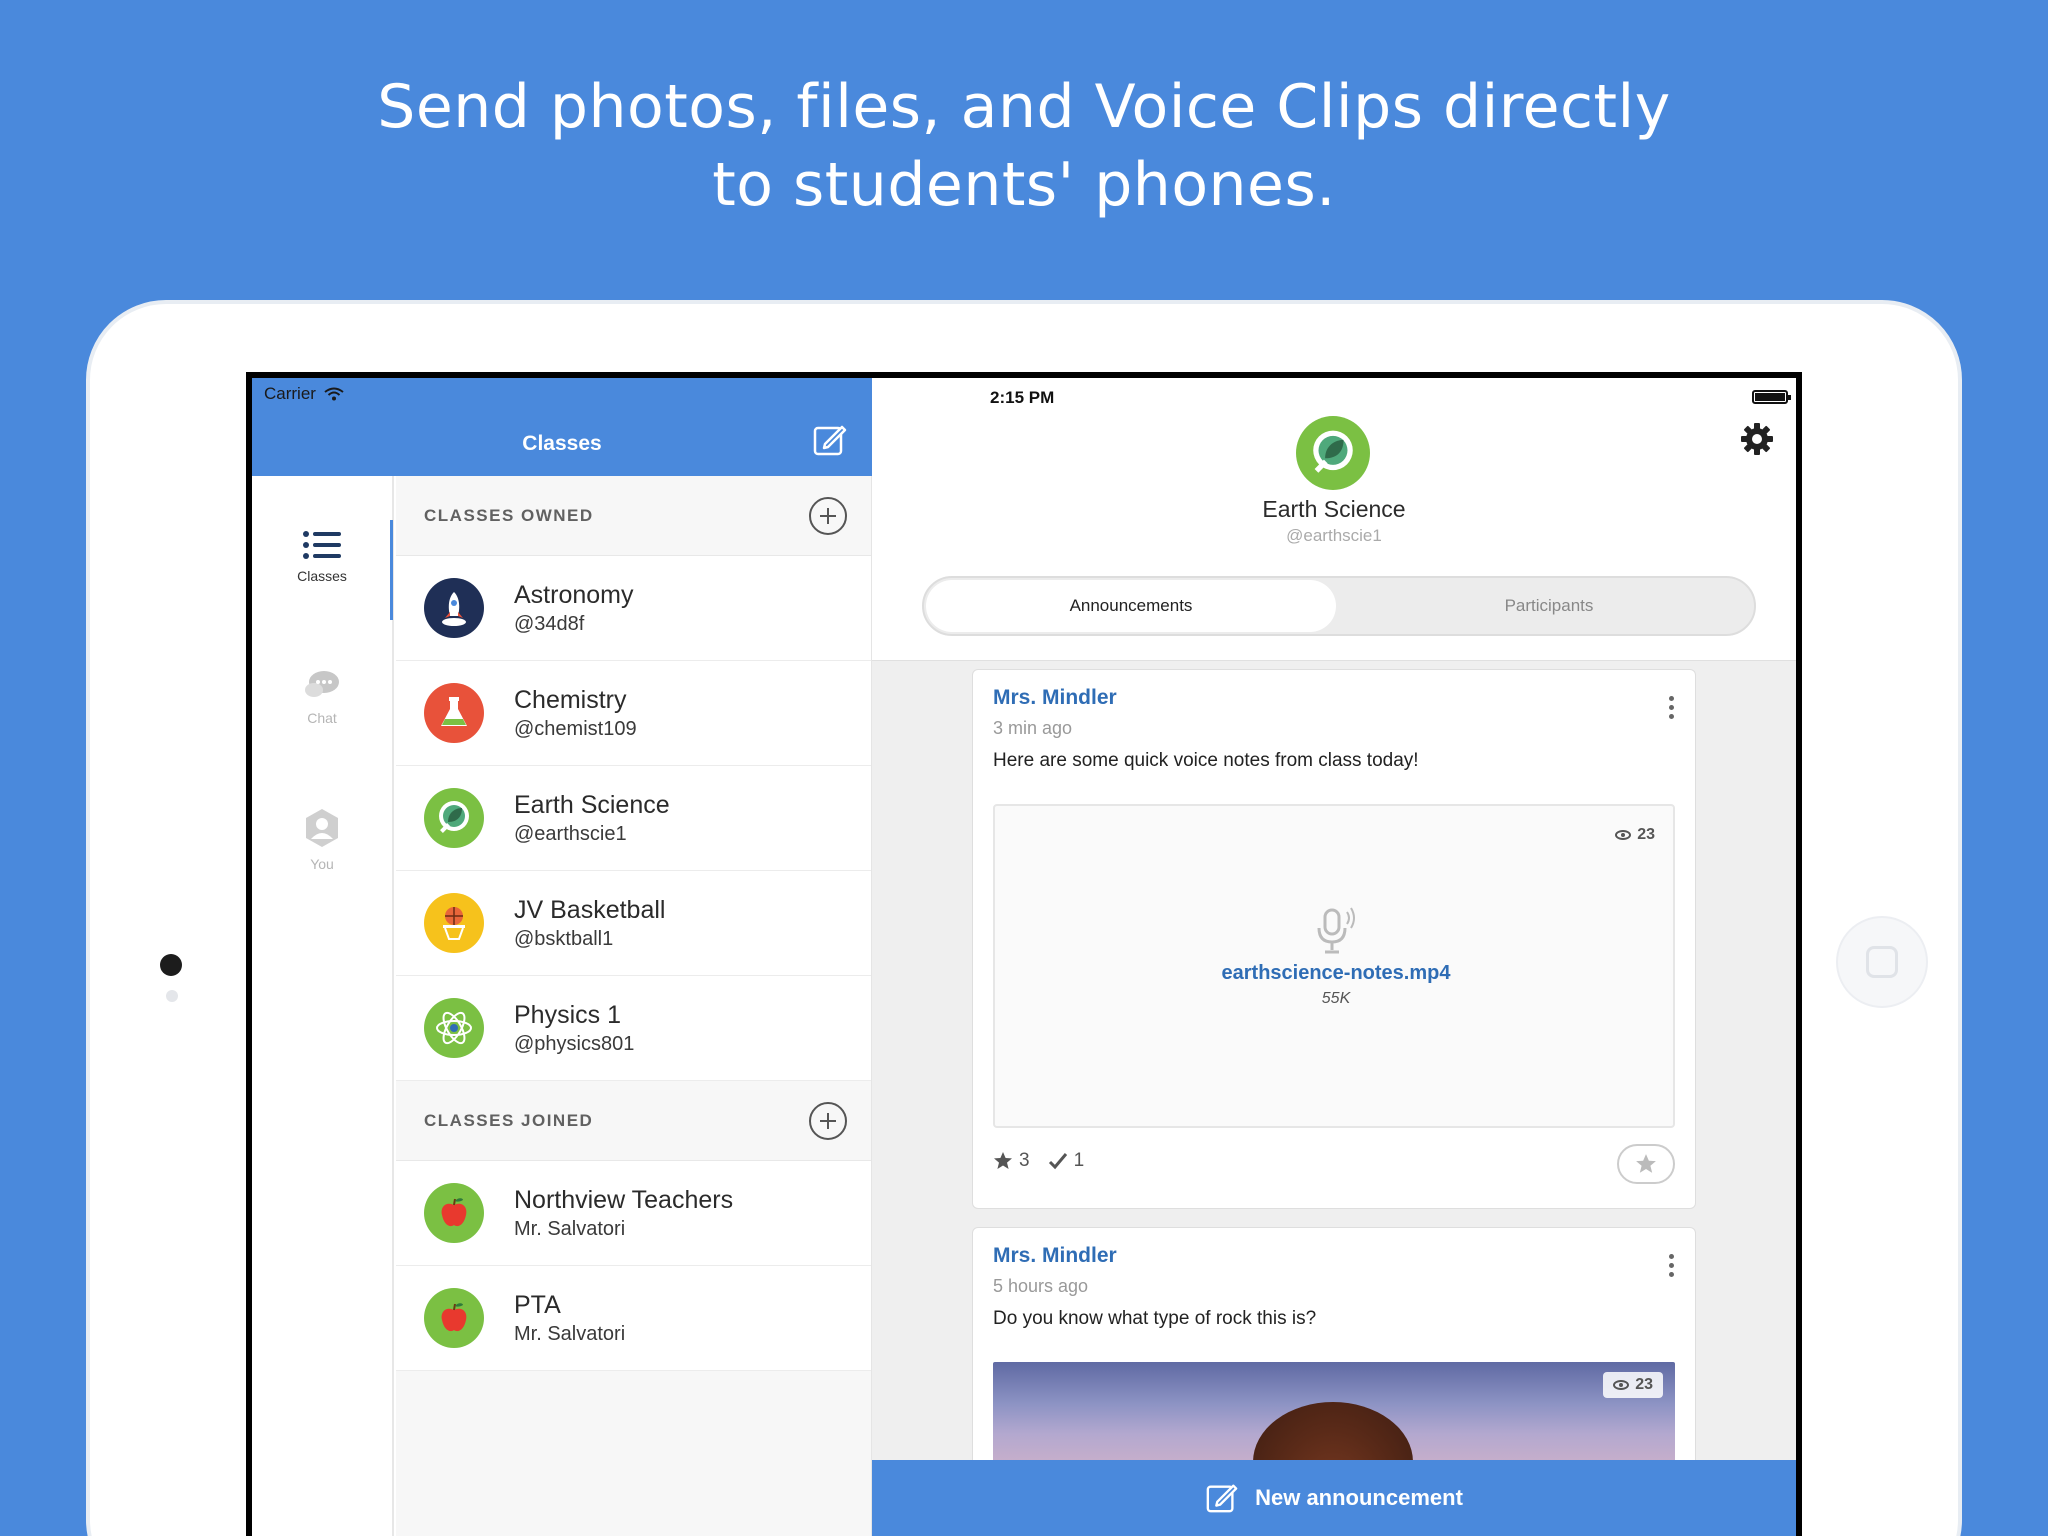 Image resolution: width=2048 pixels, height=1536 pixels. I want to click on class-detail-handle: @earthscie1, so click(1334, 535).